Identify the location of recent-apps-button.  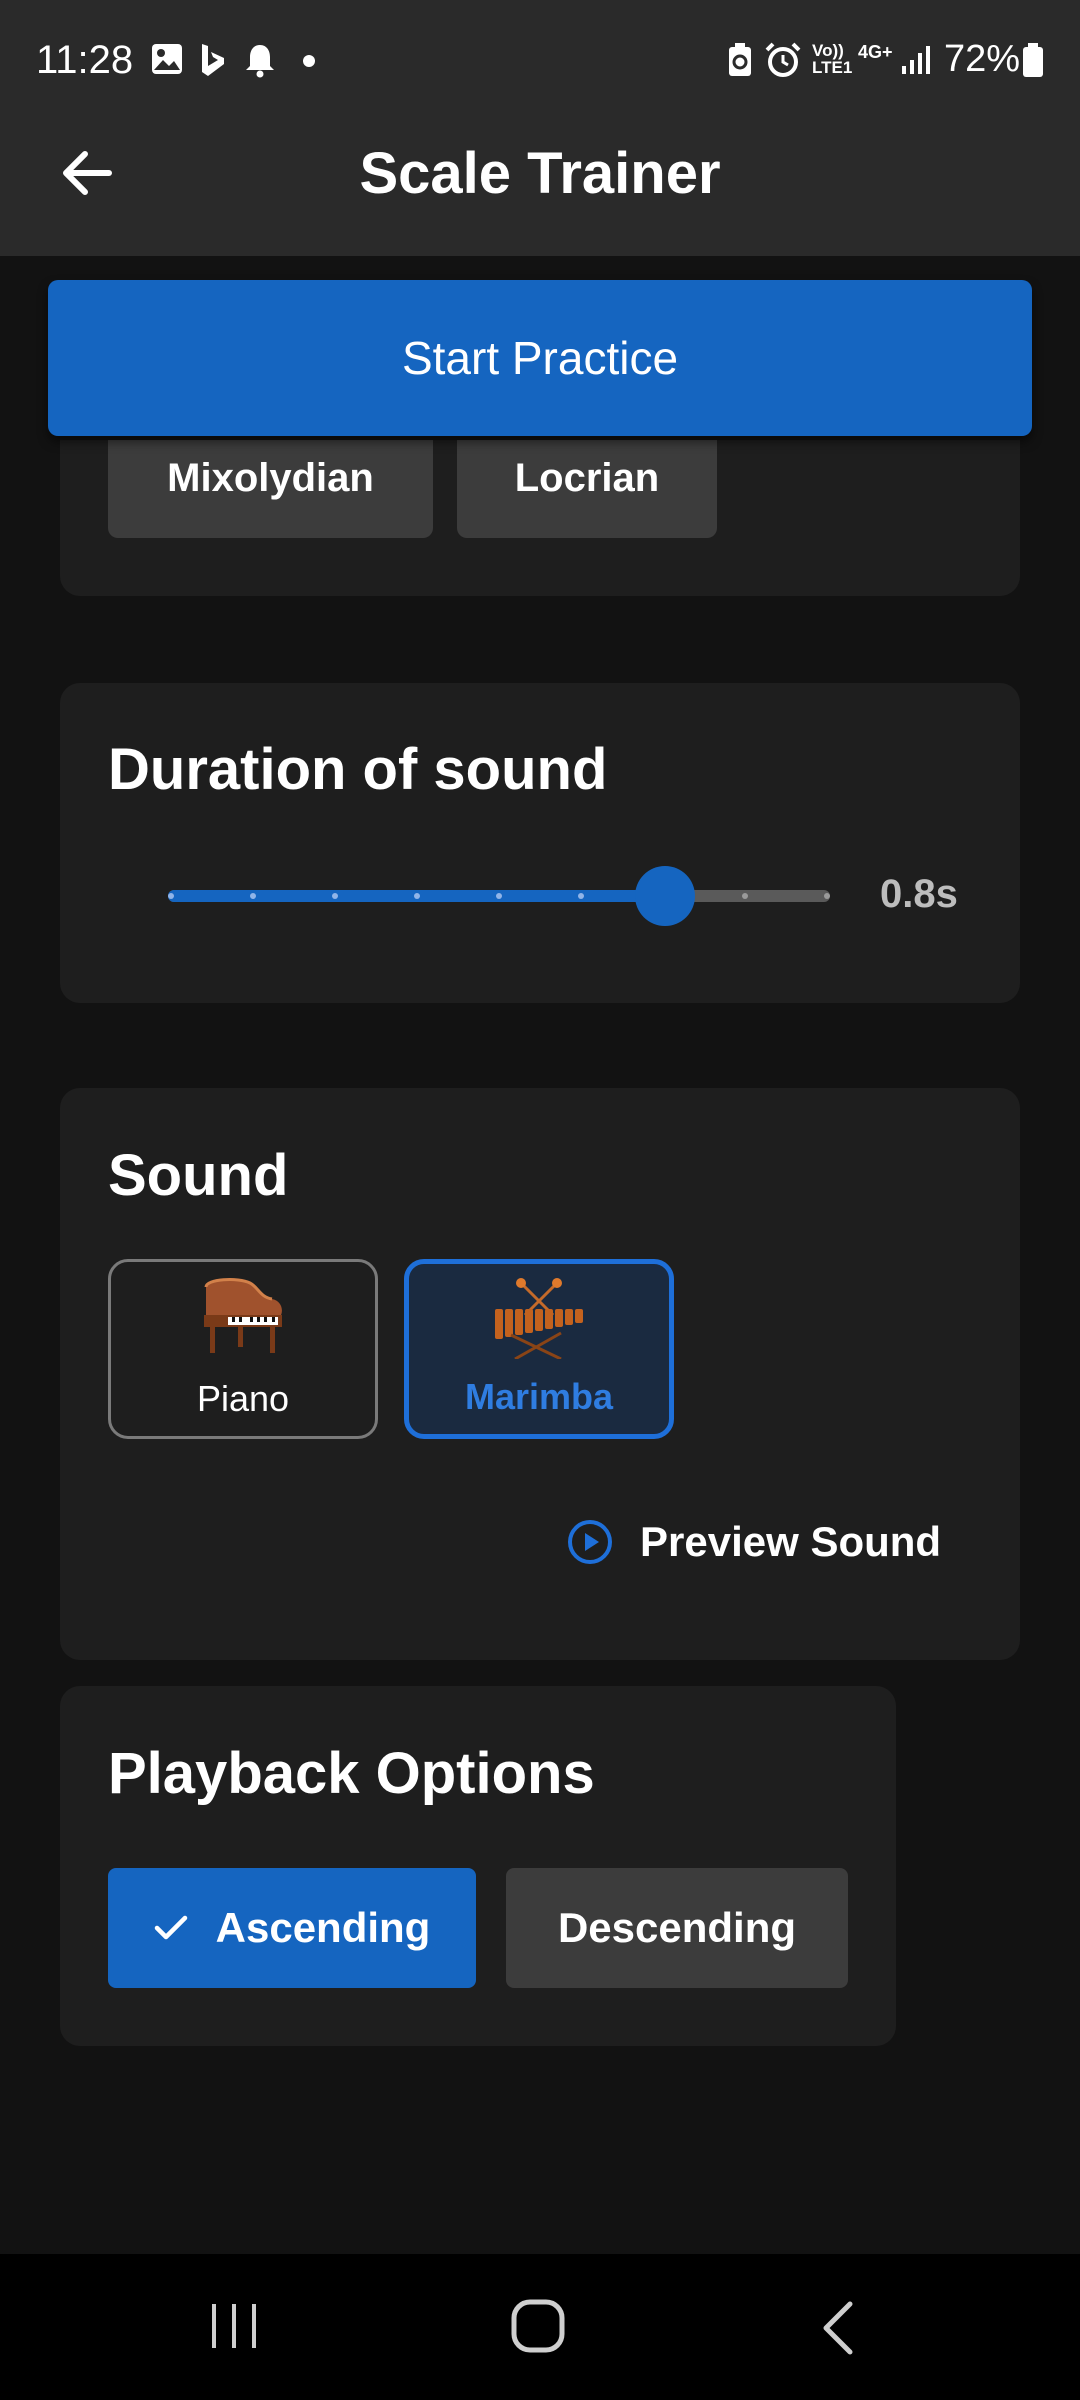
(234, 2328).